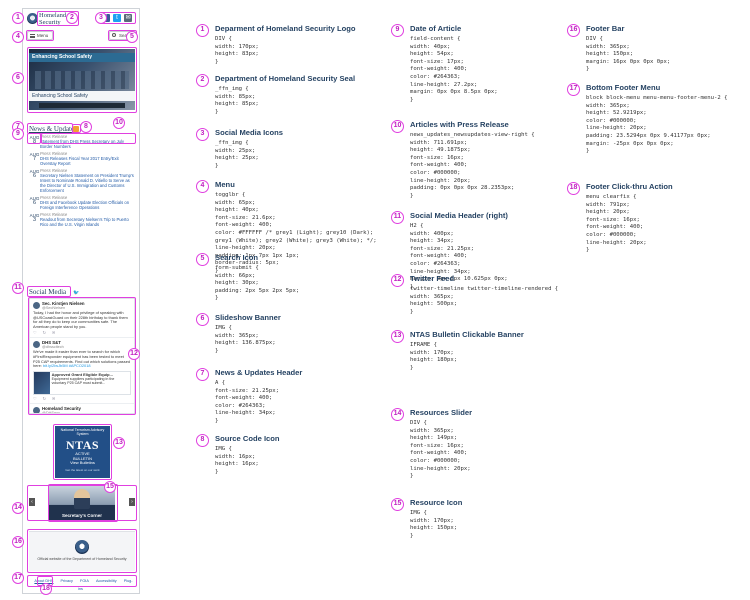  Describe the element at coordinates (397, 280) in the screenshot. I see `spec-number-badge: 12` at that location.